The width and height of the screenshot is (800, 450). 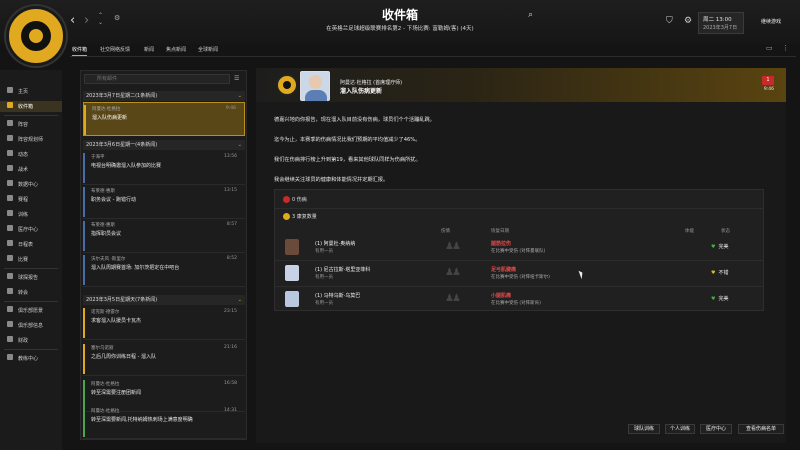 I want to click on inbox-message: 诺克斯·德雷尔 求客溜入队援员卡瓦杰 23:15, so click(x=164, y=323).